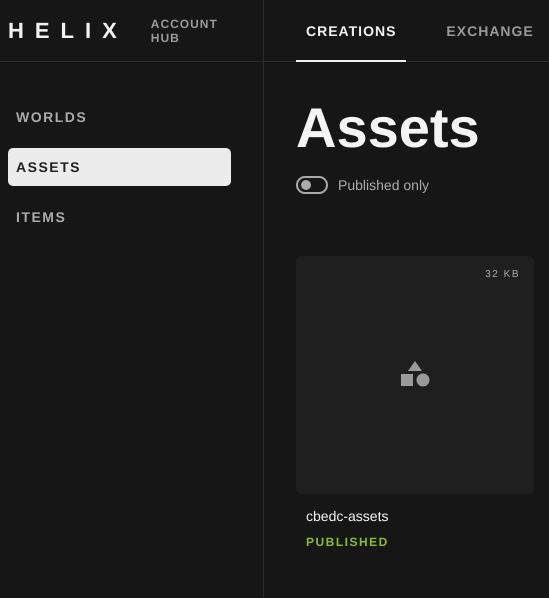 This screenshot has width=549, height=598. What do you see at coordinates (347, 516) in the screenshot?
I see `asset-name: cbedc-assets` at bounding box center [347, 516].